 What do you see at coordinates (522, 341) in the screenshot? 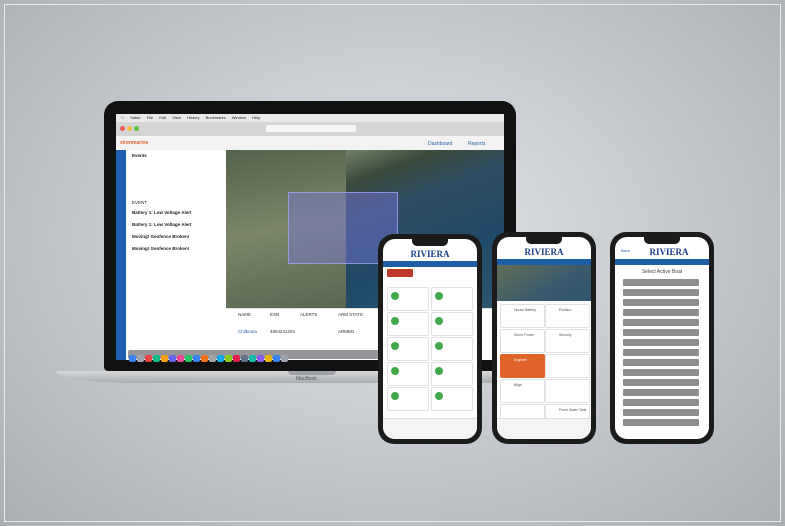
I see `shore-power-card: Shore Power` at bounding box center [522, 341].